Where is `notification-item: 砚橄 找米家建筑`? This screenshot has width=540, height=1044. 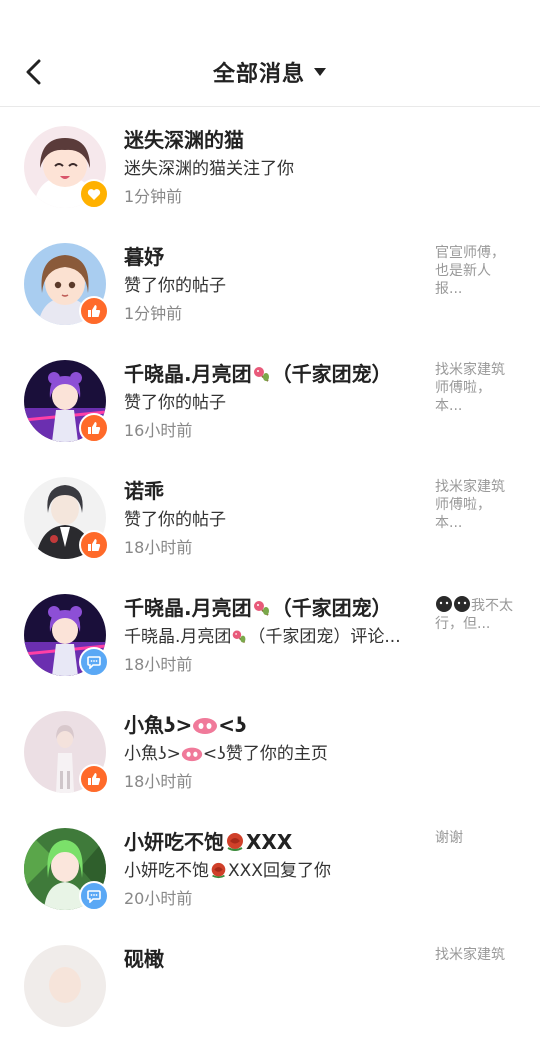
notification-item: 砚橄 找米家建筑 is located at coordinates (270, 985).